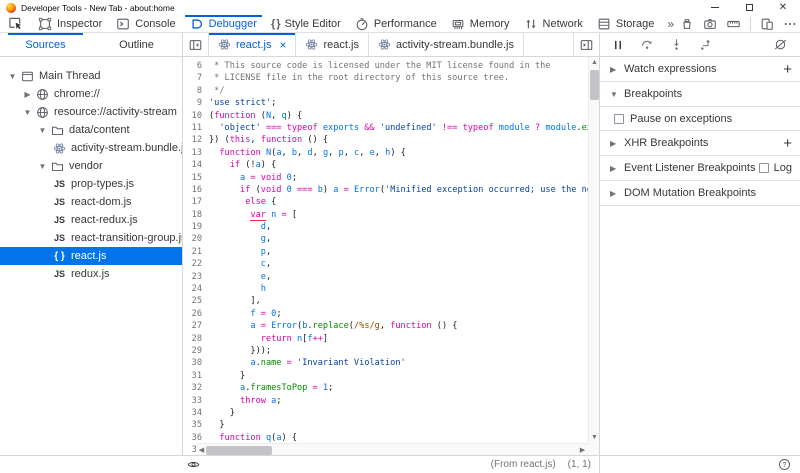 The width and height of the screenshot is (800, 473). What do you see at coordinates (749, 7) in the screenshot?
I see `window-maximize-button` at bounding box center [749, 7].